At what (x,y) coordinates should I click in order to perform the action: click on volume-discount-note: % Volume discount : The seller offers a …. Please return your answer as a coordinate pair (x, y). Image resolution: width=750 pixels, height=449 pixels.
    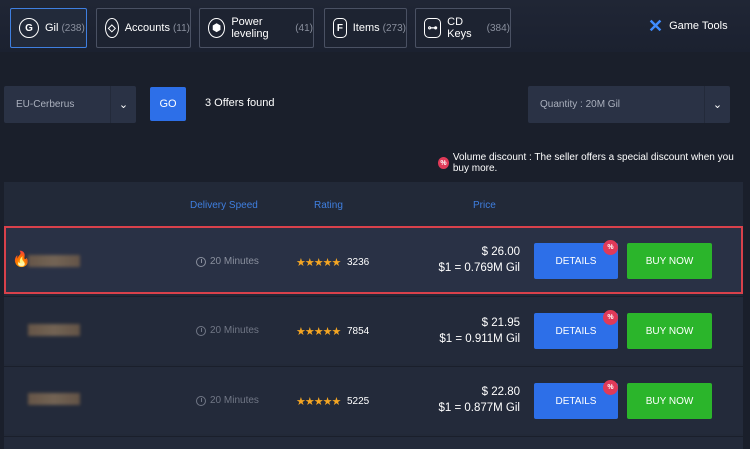
    Looking at the image, I should click on (594, 163).